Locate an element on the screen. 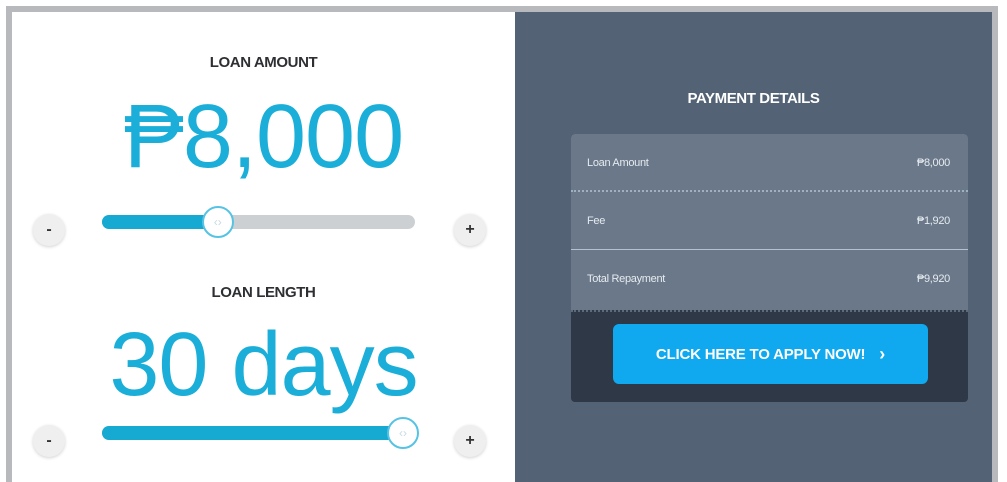 Image resolution: width=1007 pixels, height=482 pixels. apply-now-button: CLICK HERE TO APPLY NOW! › is located at coordinates (770, 354).